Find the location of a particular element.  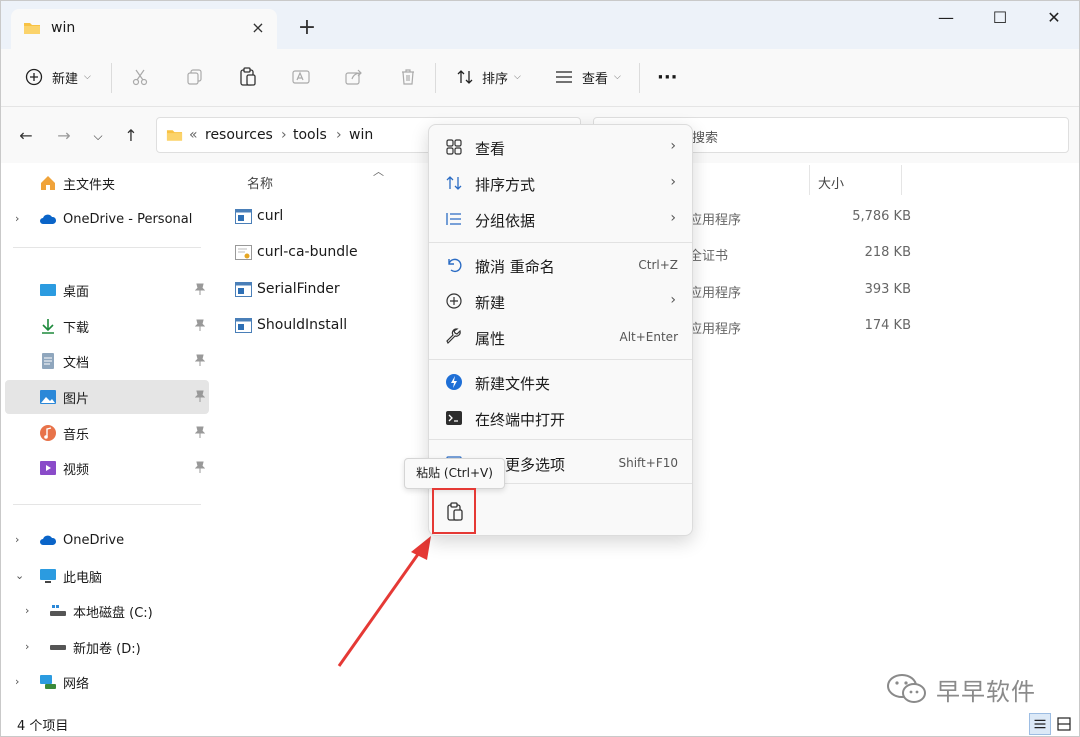

breadcrumb-win: win is located at coordinates (361, 135).